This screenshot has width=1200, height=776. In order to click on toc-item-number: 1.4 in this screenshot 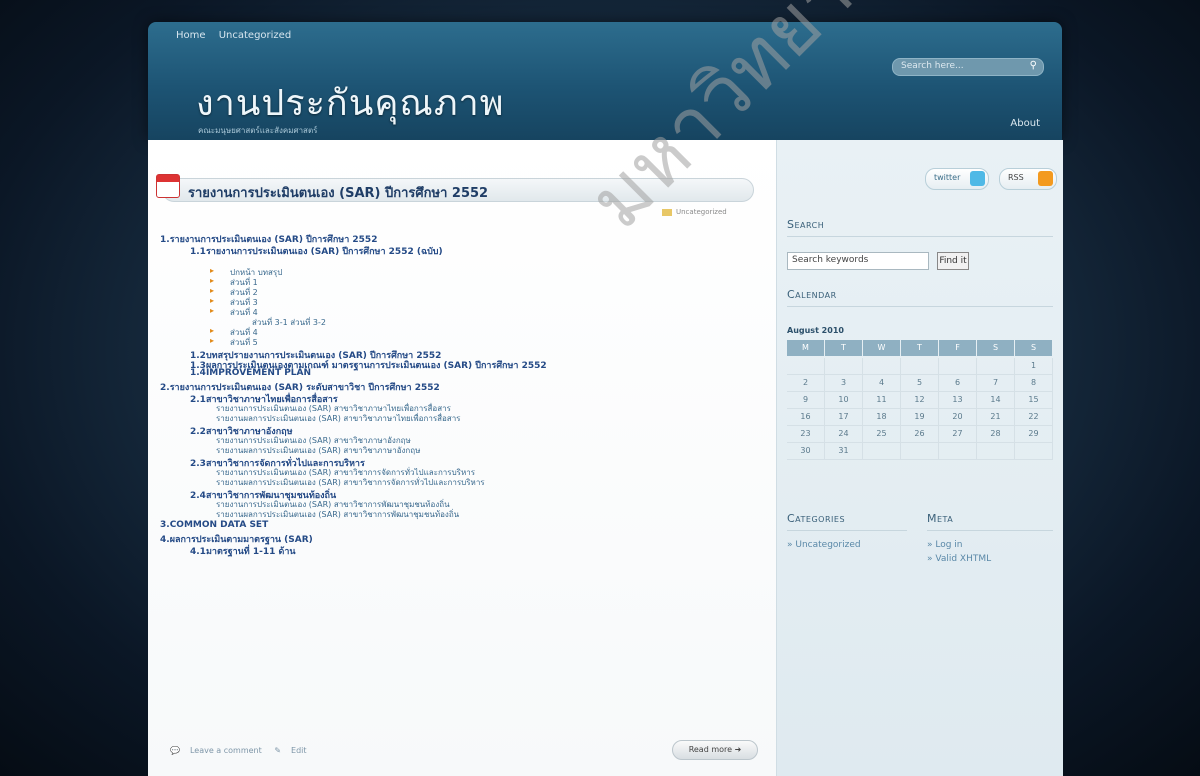, I will do `click(198, 373)`.